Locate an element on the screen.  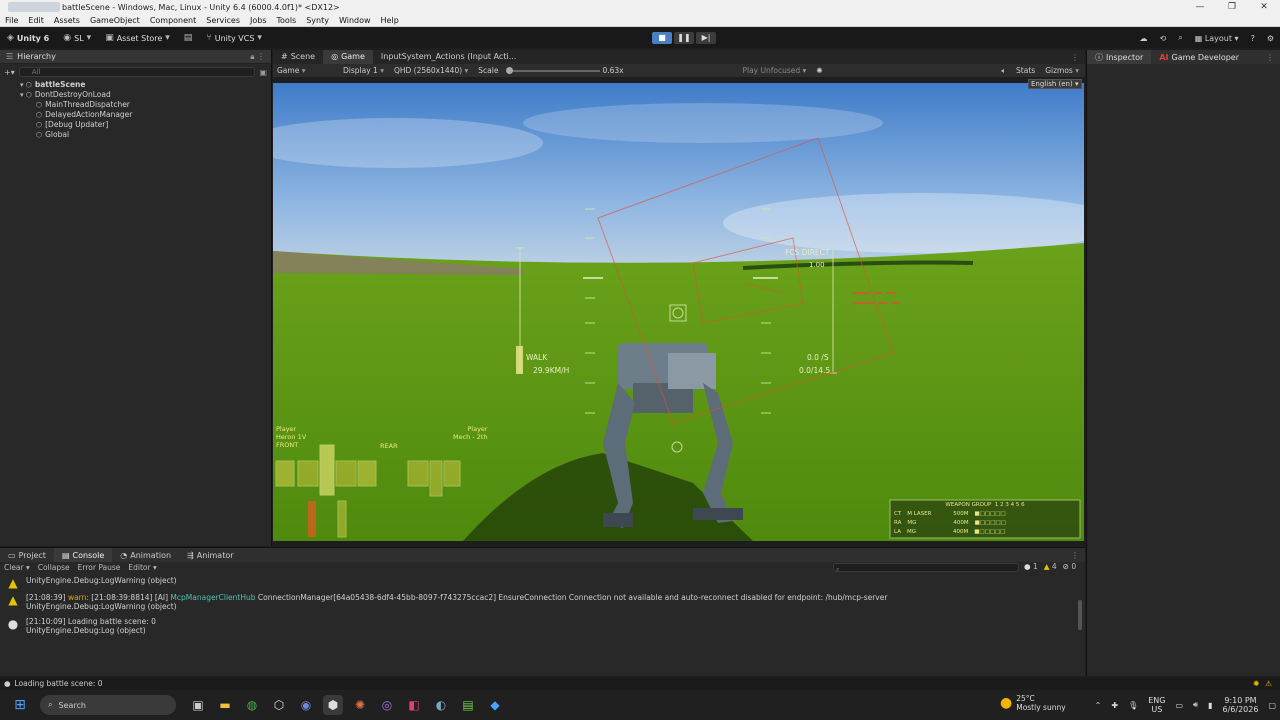
gizmos-dropdown: Gizmos is located at coordinates (1062, 70).